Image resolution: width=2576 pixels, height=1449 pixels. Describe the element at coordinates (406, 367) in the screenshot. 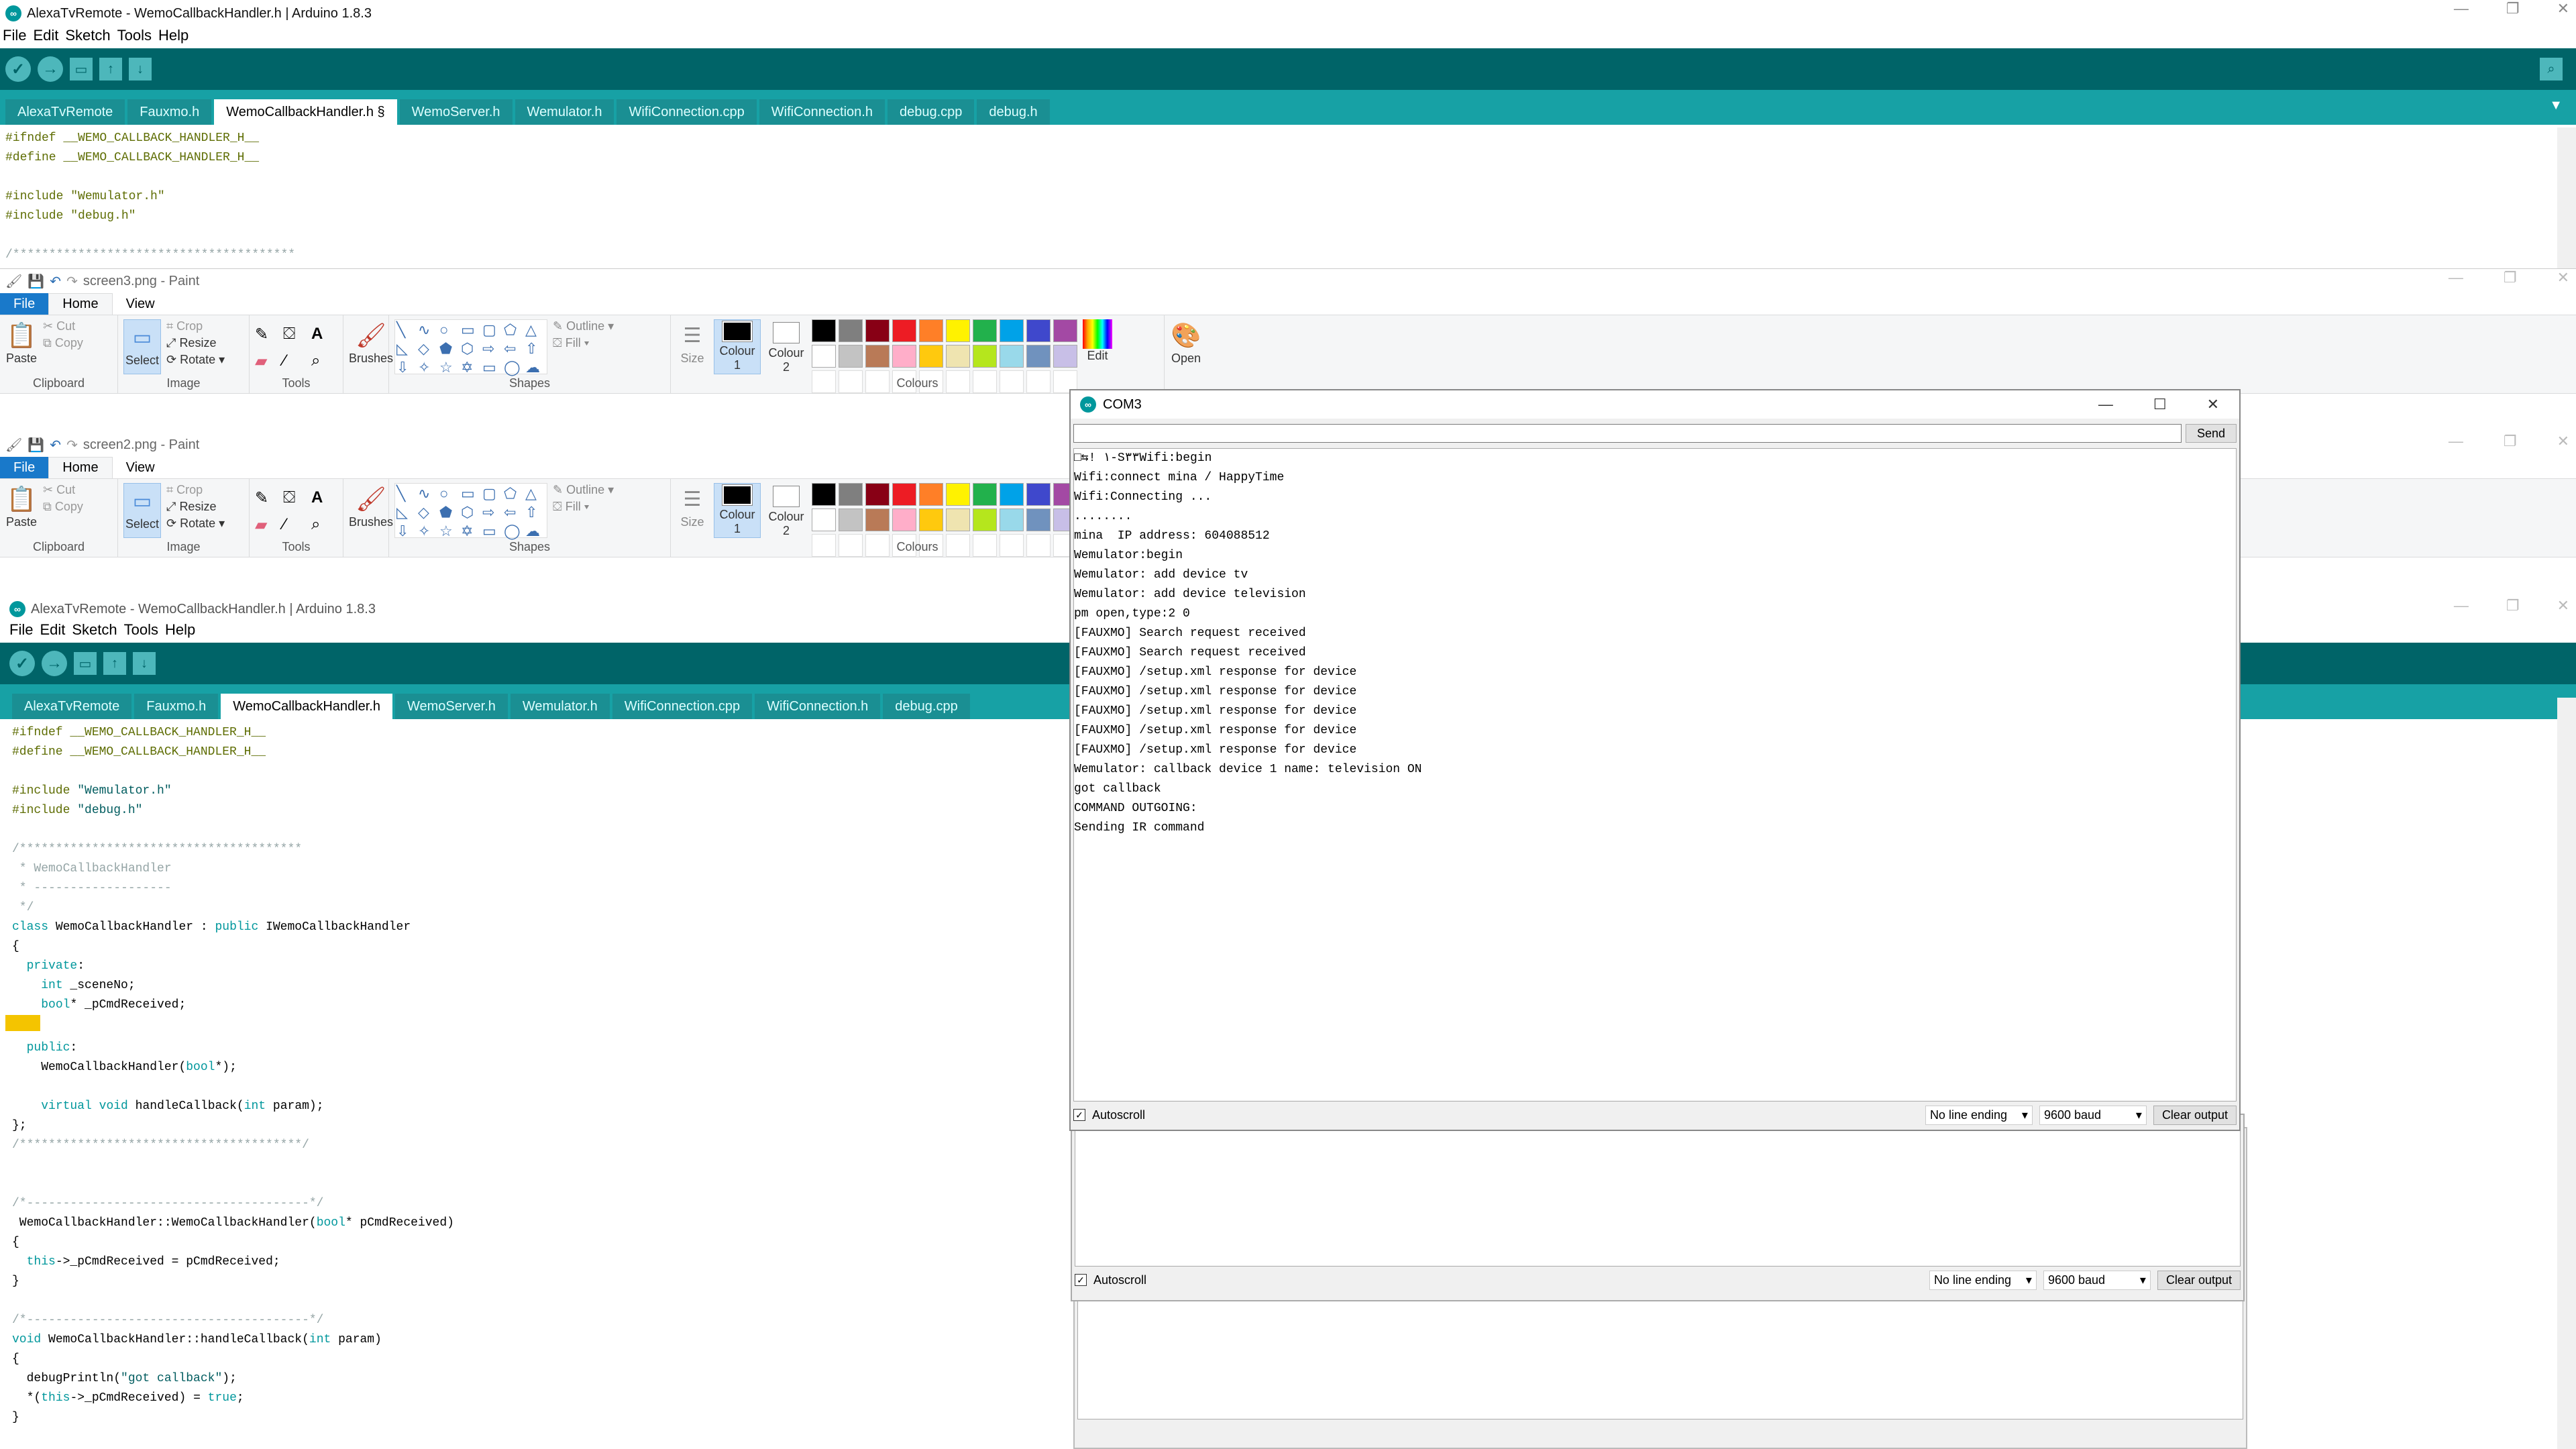

I see `arrow-down-icon: ⇩` at that location.